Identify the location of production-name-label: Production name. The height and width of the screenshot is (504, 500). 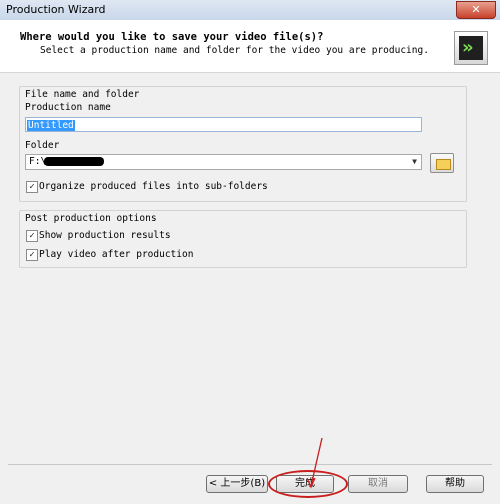
(68, 107).